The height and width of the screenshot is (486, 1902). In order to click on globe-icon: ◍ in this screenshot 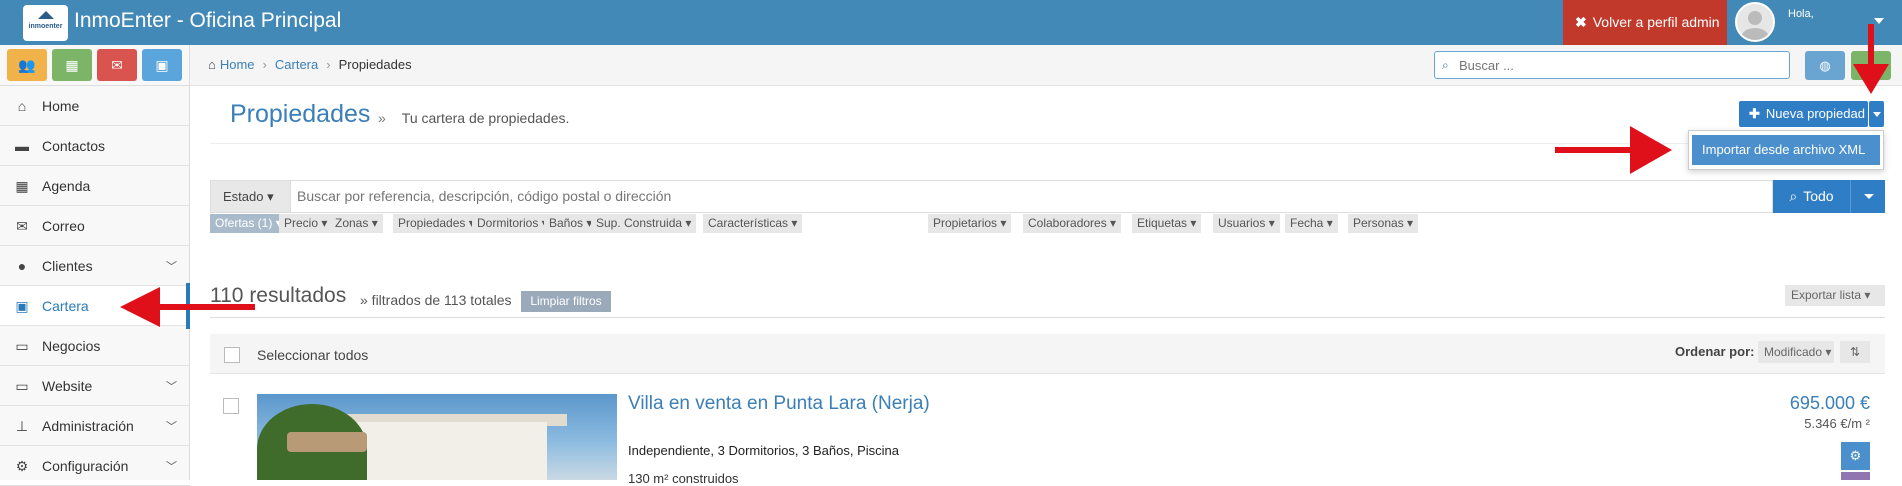, I will do `click(1825, 65)`.